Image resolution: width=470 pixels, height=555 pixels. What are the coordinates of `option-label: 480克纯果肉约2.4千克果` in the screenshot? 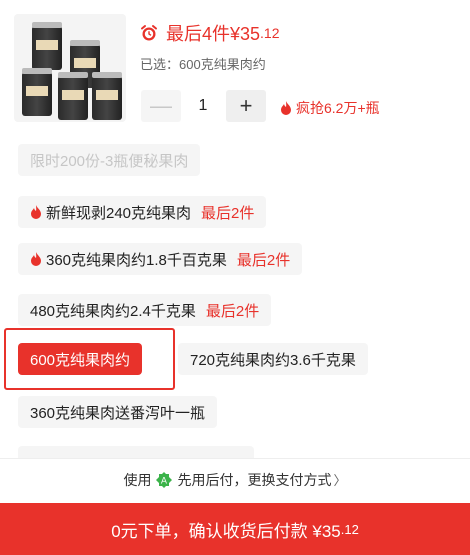 It's located at (113, 311).